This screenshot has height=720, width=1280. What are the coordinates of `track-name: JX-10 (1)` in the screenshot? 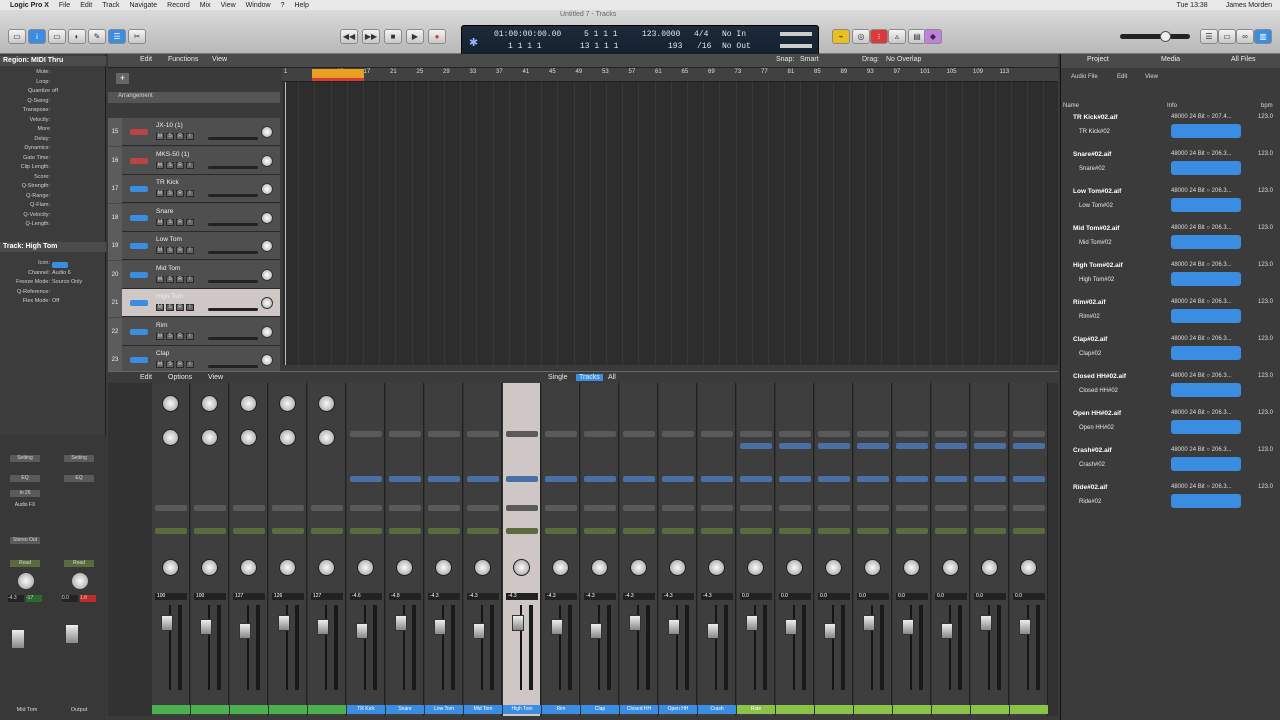 It's located at (169, 125).